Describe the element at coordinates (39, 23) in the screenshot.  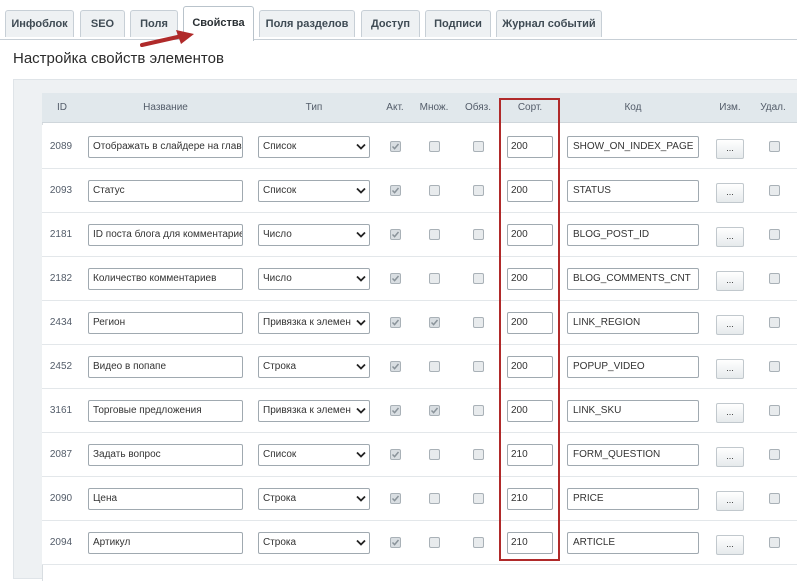
I see `tab-infoblock: Инфоблок` at that location.